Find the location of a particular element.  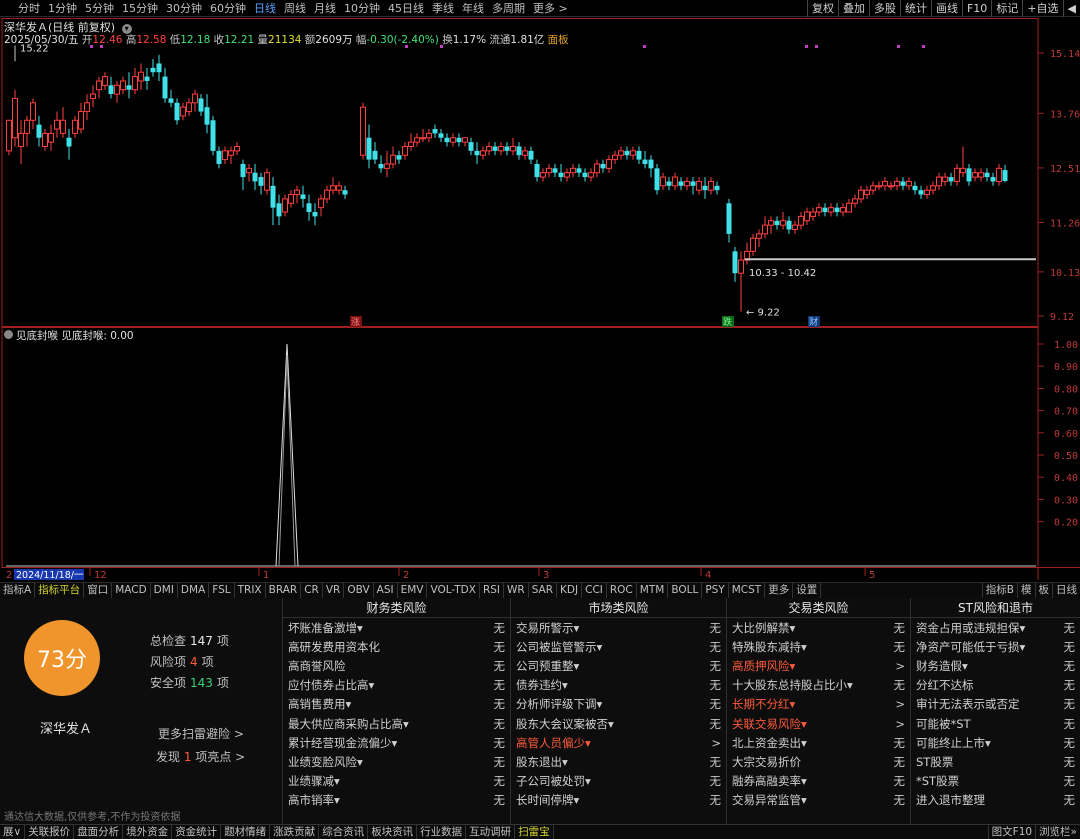

risk-row: ST股票 无 is located at coordinates (995, 761).